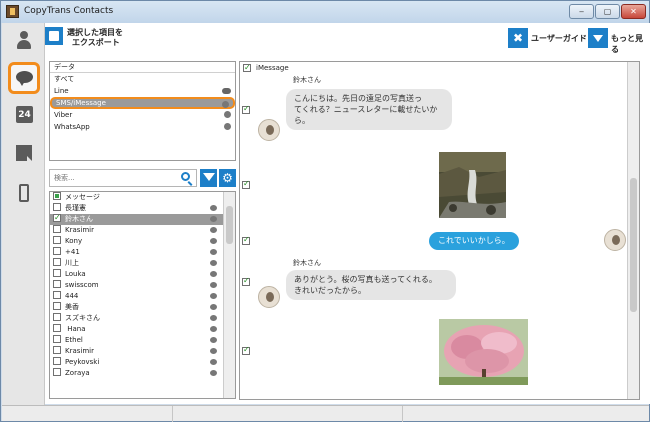 The image size is (650, 422). What do you see at coordinates (247, 68) in the screenshot?
I see `thread-select-checkbox` at bounding box center [247, 68].